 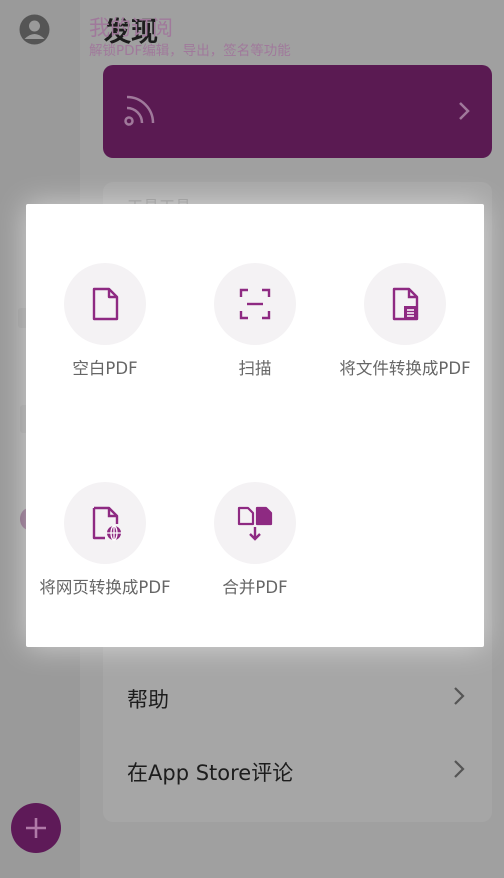 I want to click on add-button, so click(x=36, y=828).